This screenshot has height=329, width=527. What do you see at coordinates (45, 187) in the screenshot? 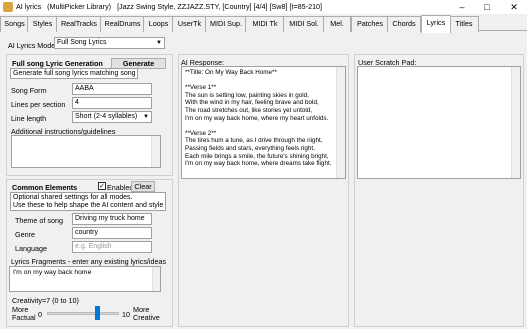
I see `common-elements-header: Common Elements` at bounding box center [45, 187].